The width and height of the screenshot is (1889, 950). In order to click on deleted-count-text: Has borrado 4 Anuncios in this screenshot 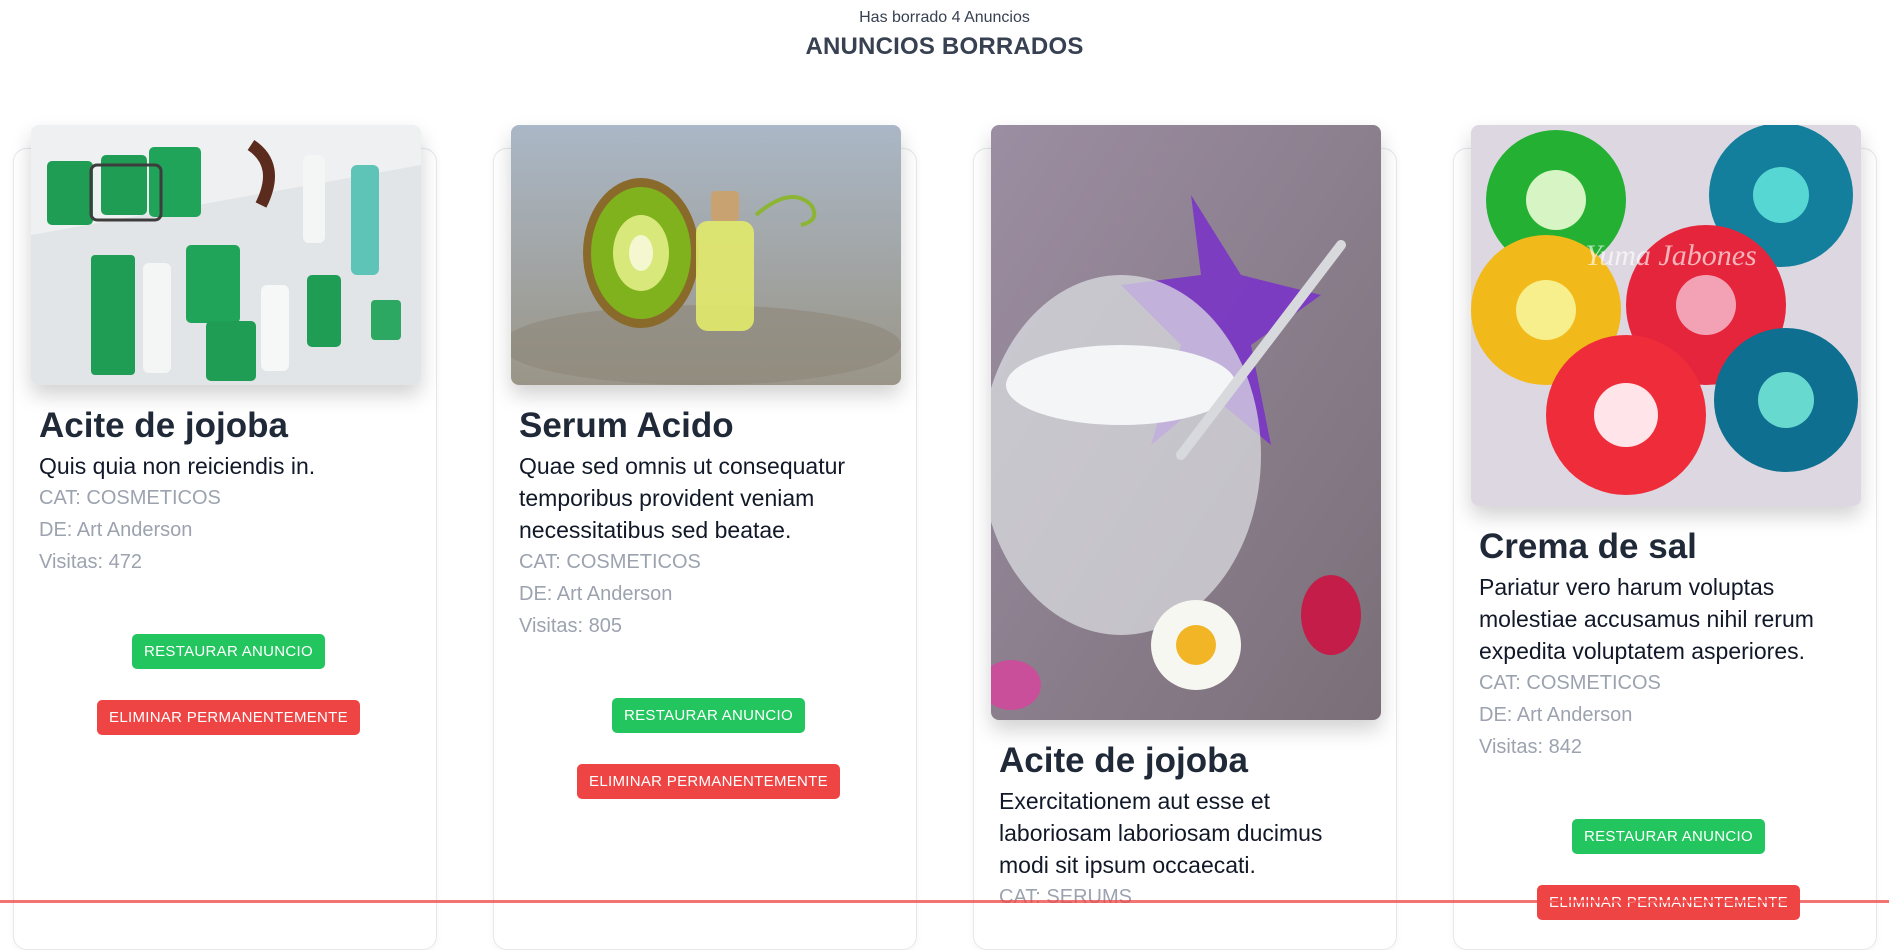, I will do `click(944, 17)`.